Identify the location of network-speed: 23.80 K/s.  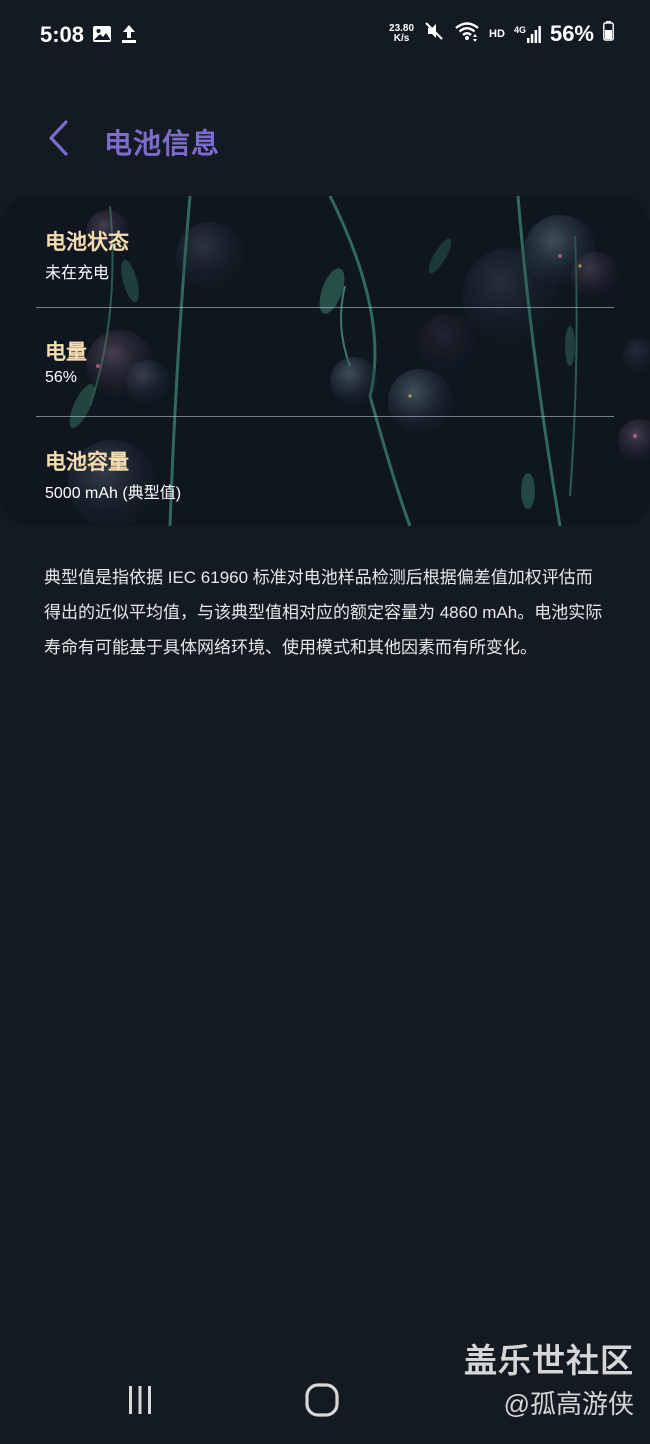
(402, 33).